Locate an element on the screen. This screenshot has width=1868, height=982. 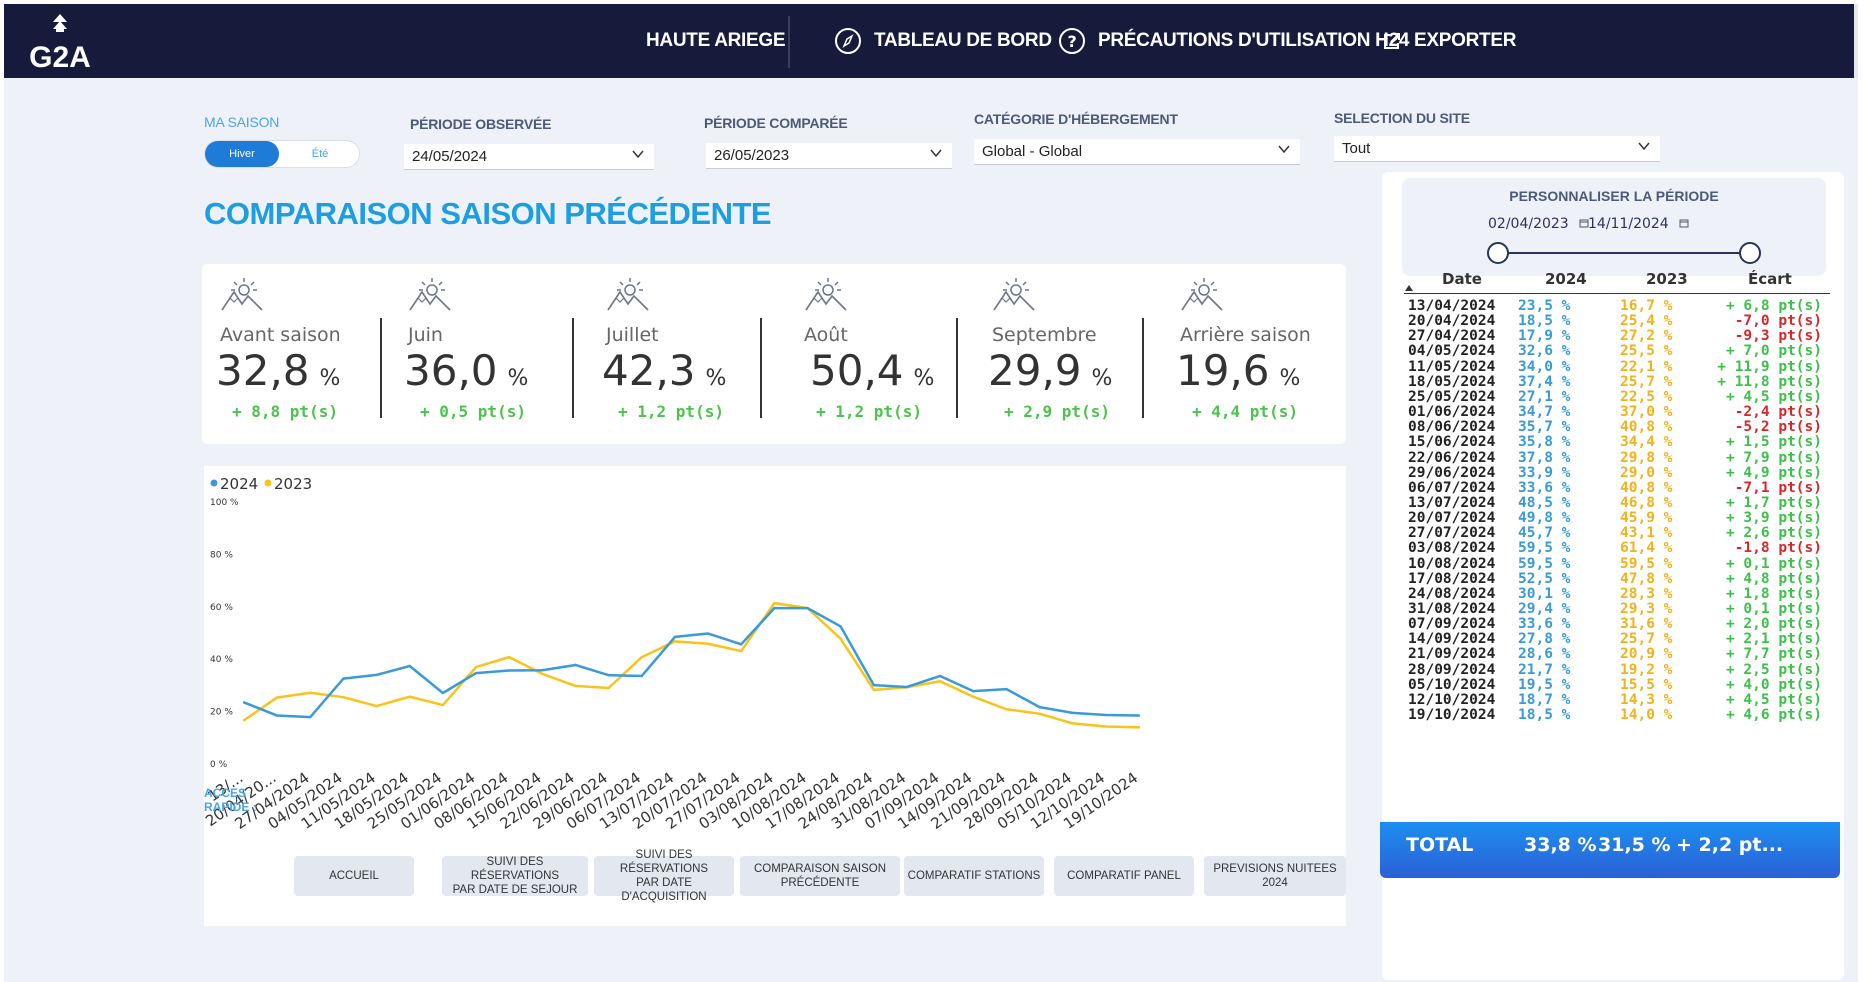
table-cell-date: 28/09/2024 is located at coordinates (1452, 669).